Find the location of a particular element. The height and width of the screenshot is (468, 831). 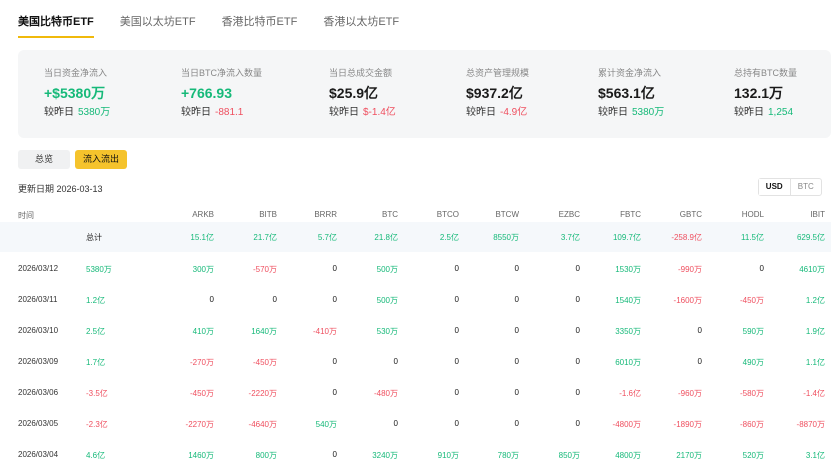

table-cell: -410万 is located at coordinates (324, 331).